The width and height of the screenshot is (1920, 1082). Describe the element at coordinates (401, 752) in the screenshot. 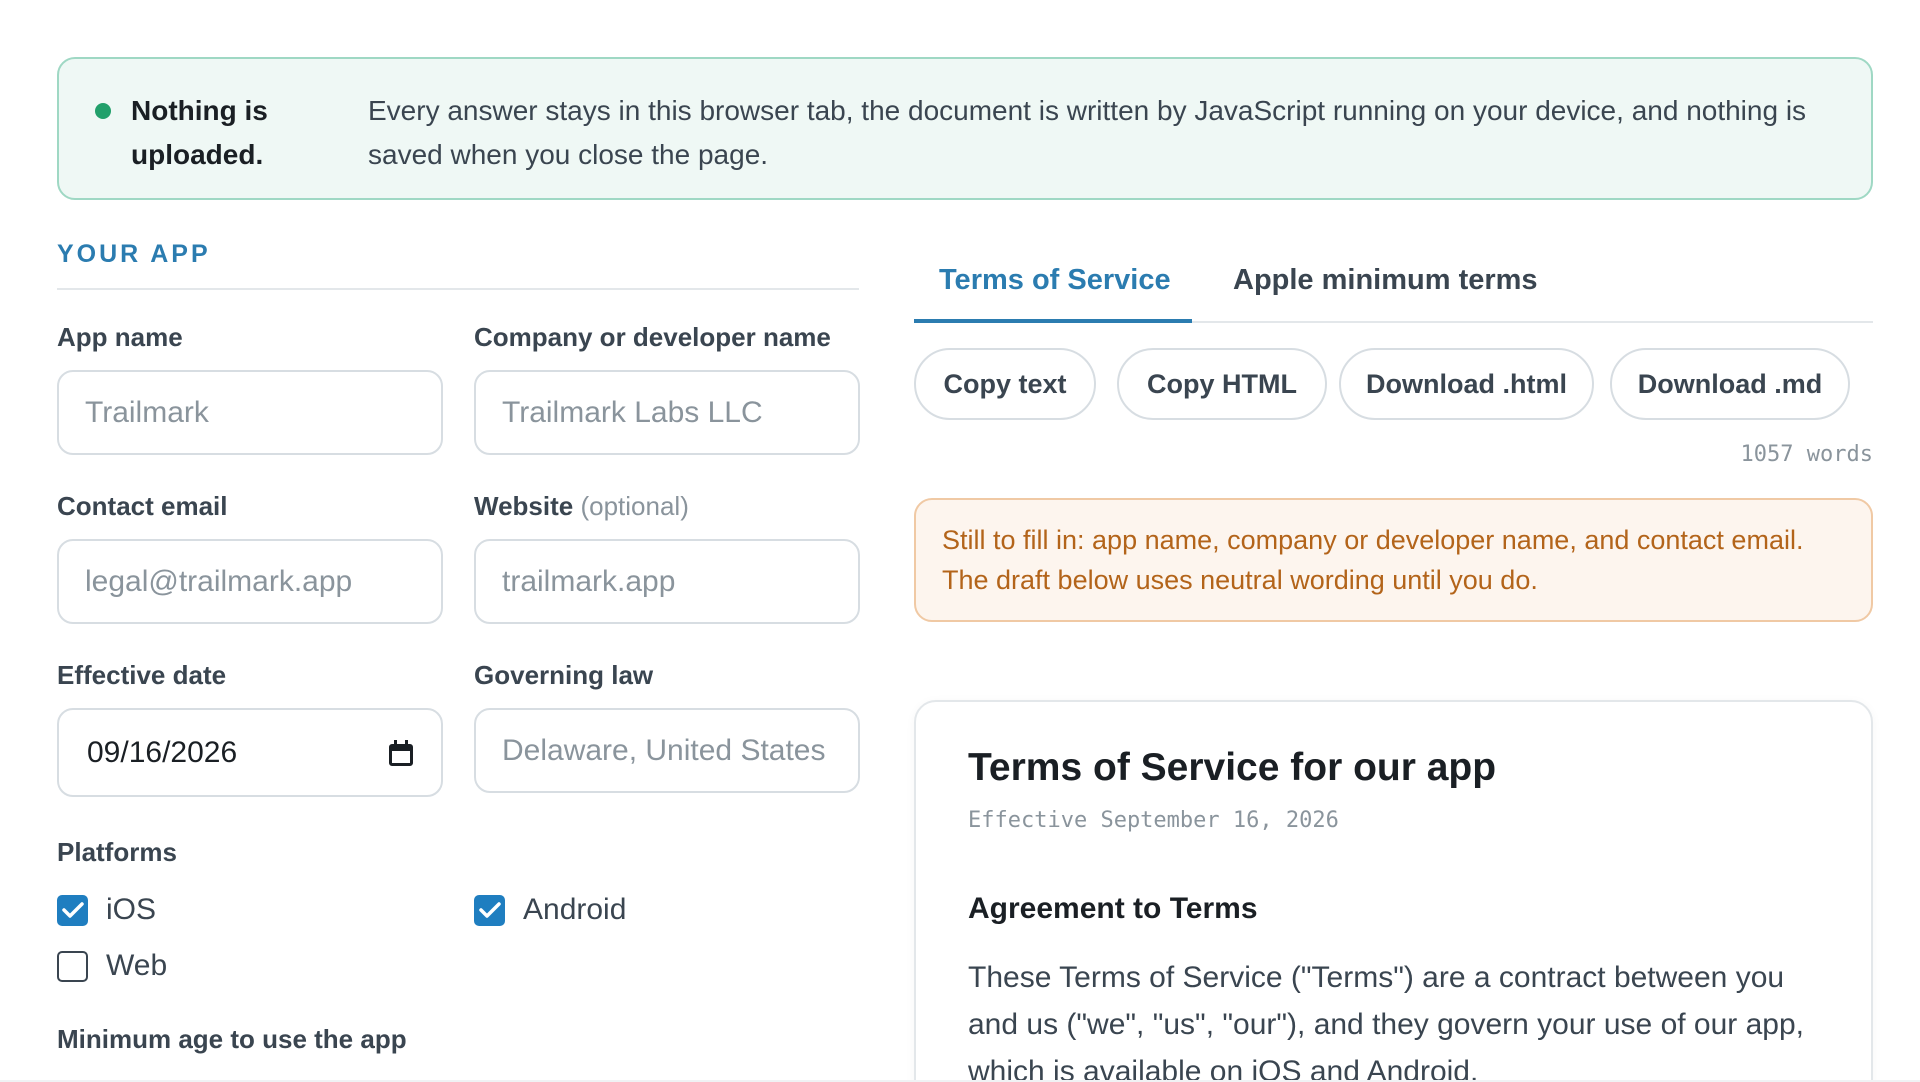

I see `calendar-icon` at that location.